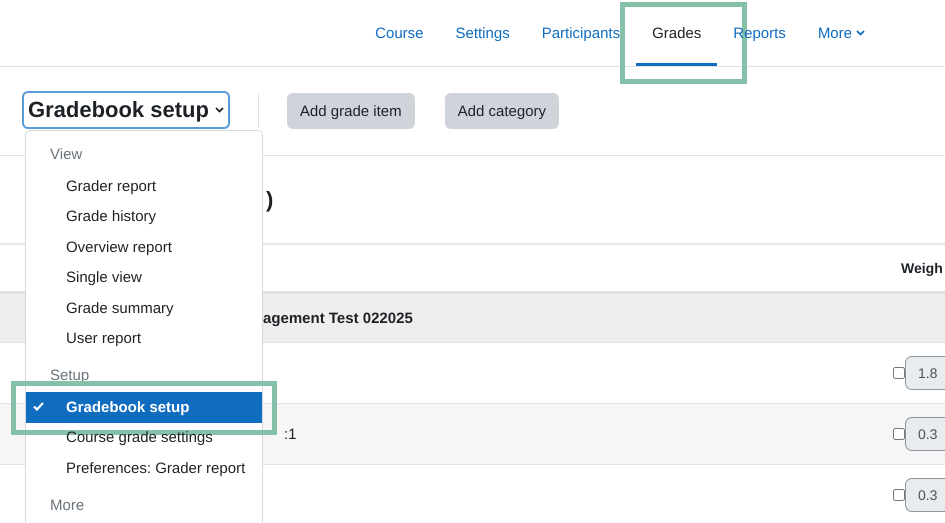  Describe the element at coordinates (483, 33) in the screenshot. I see `nav-tab: Settings` at that location.